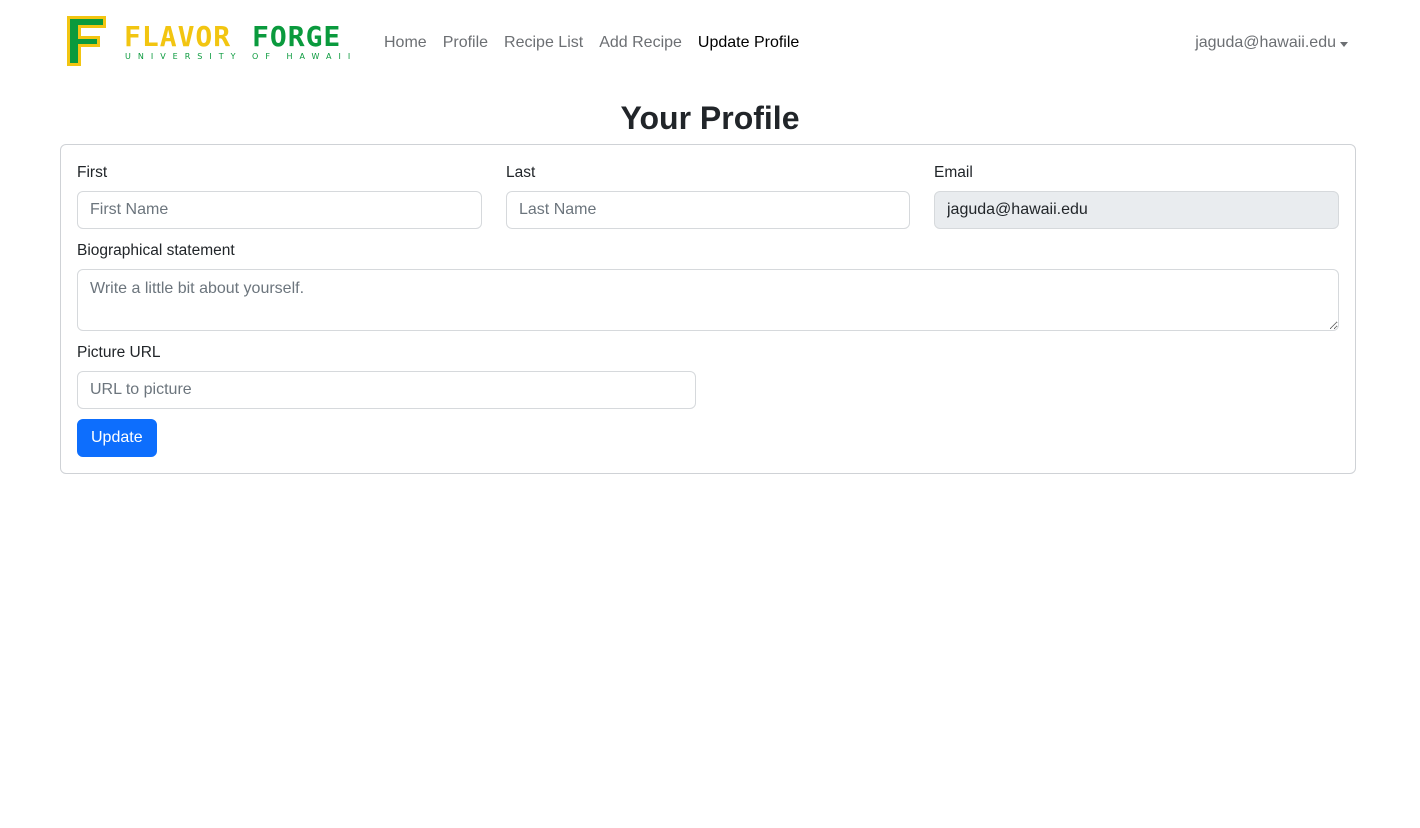 The height and width of the screenshot is (828, 1420). Describe the element at coordinates (296, 36) in the screenshot. I see `svg-text: FORGE` at that location.